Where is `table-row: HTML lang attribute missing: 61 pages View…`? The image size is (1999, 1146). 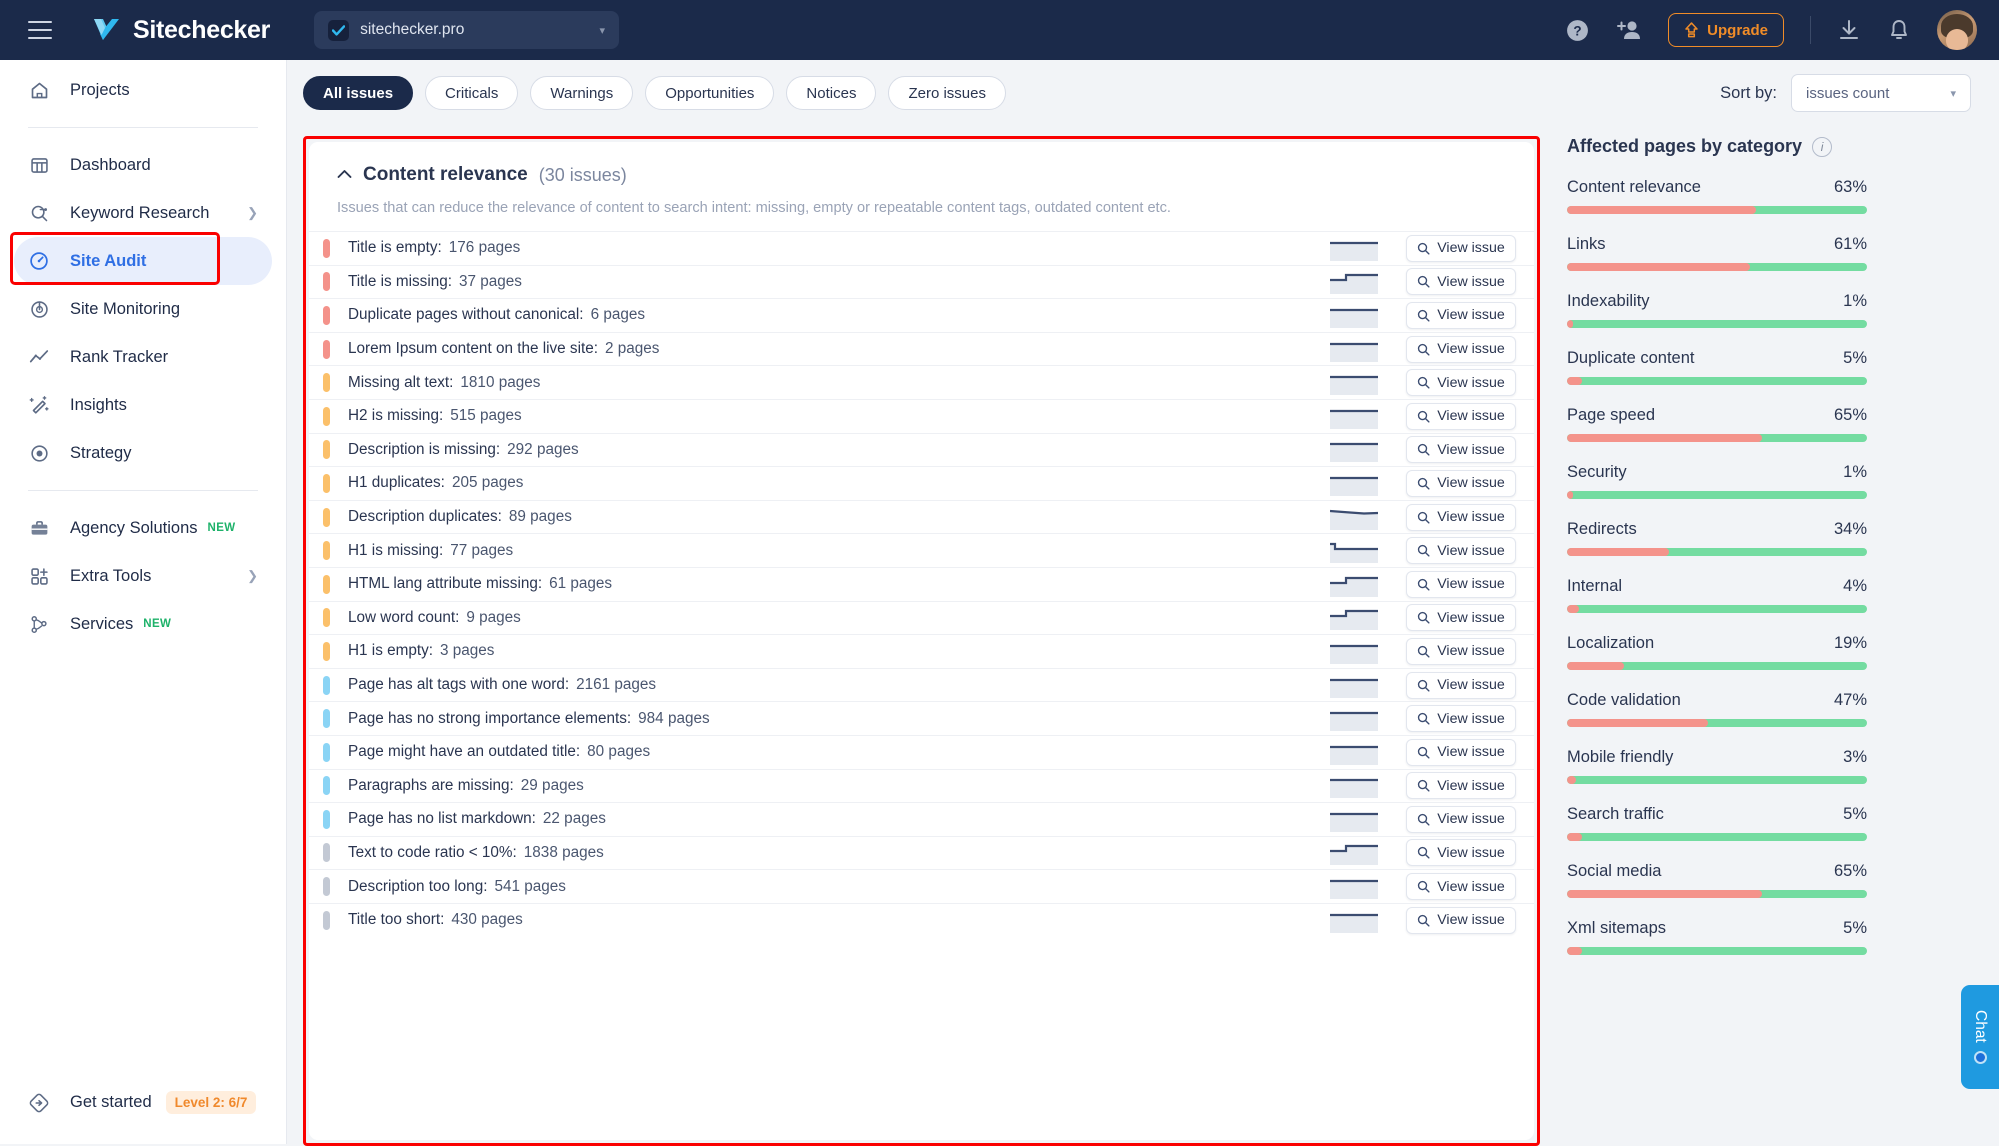
table-row: HTML lang attribute missing: 61 pages View… is located at coordinates (921, 583).